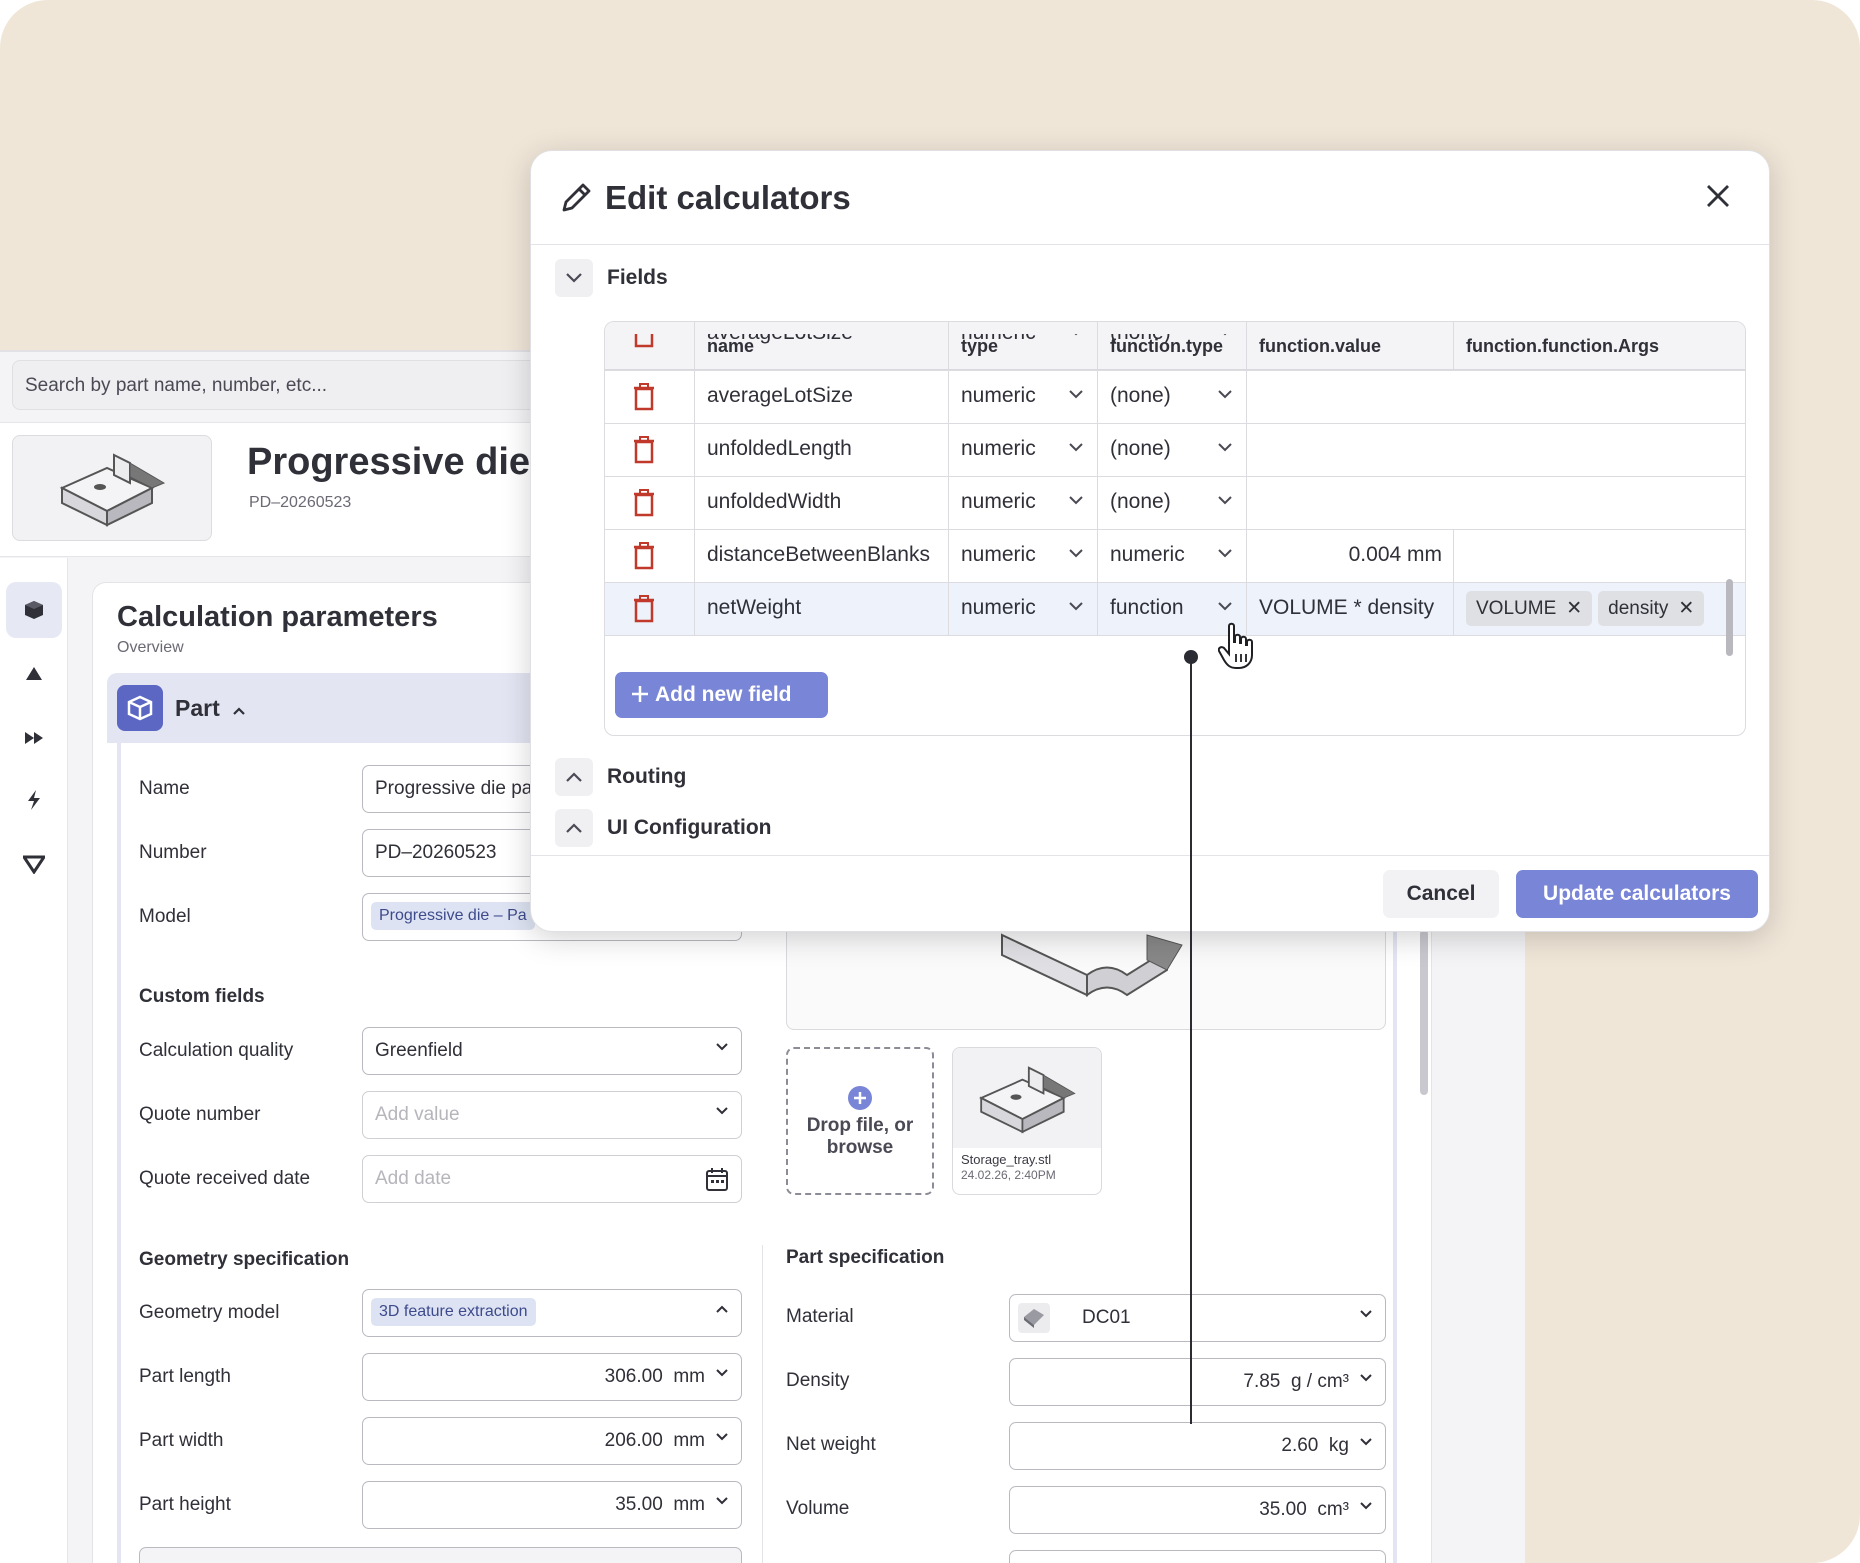  I want to click on field-name-cell: unfoldedWidth, so click(821, 503).